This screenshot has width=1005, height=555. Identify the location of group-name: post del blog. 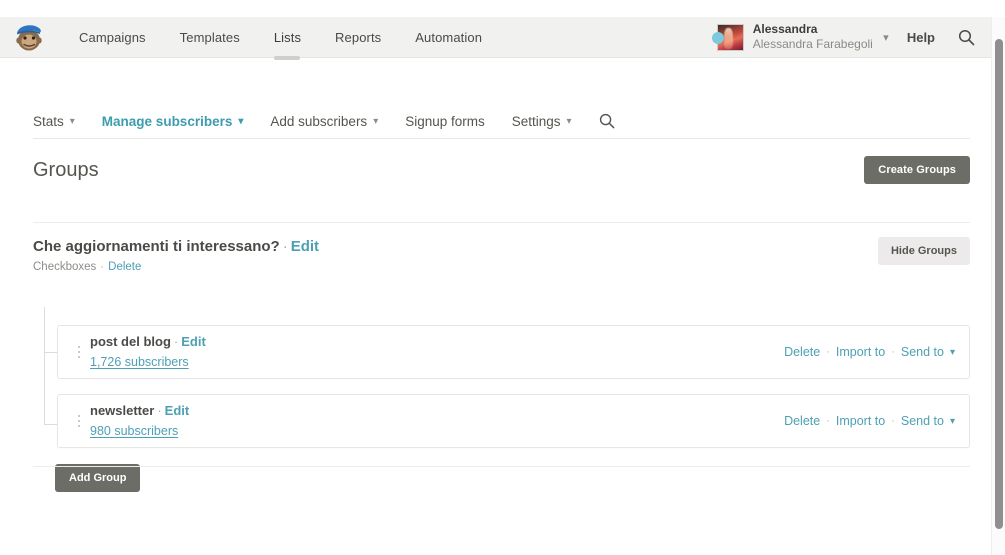
(130, 341).